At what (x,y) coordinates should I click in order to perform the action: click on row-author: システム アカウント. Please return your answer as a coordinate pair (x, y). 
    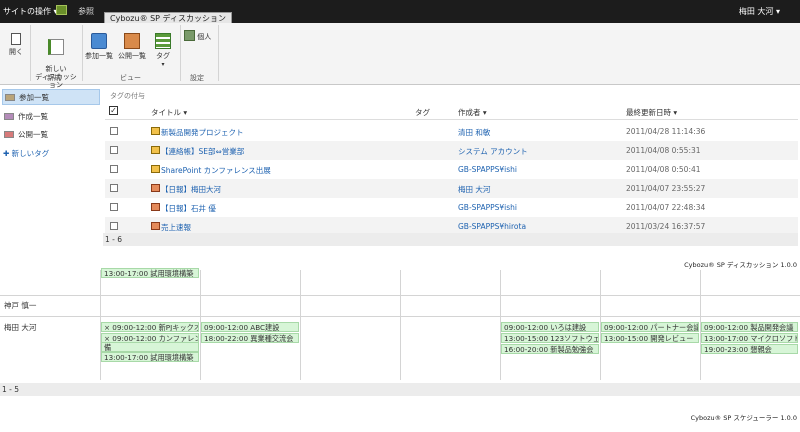
    Looking at the image, I should click on (493, 151).